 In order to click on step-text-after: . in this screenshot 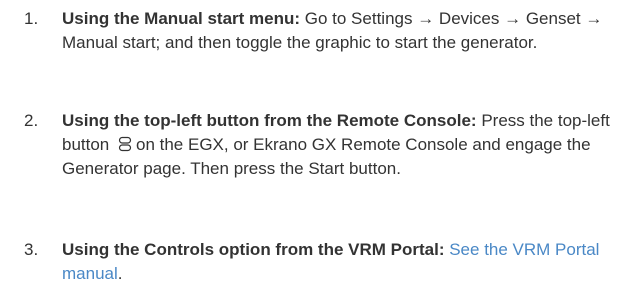, I will do `click(120, 273)`.